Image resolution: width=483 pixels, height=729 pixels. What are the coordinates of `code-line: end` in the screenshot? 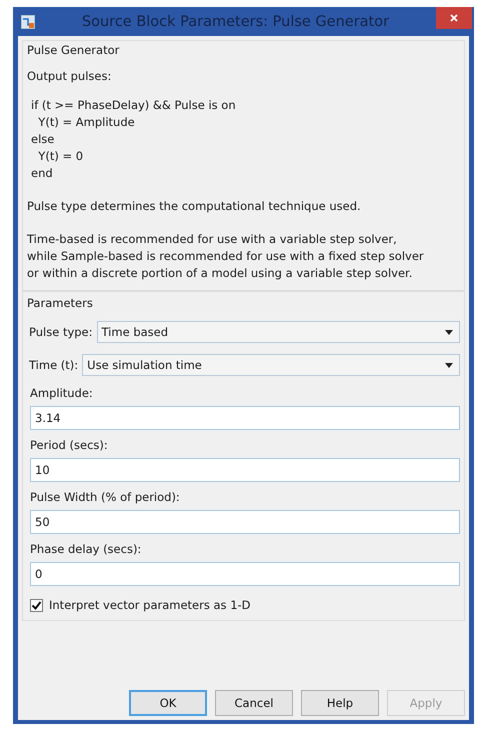 It's located at (42, 173).